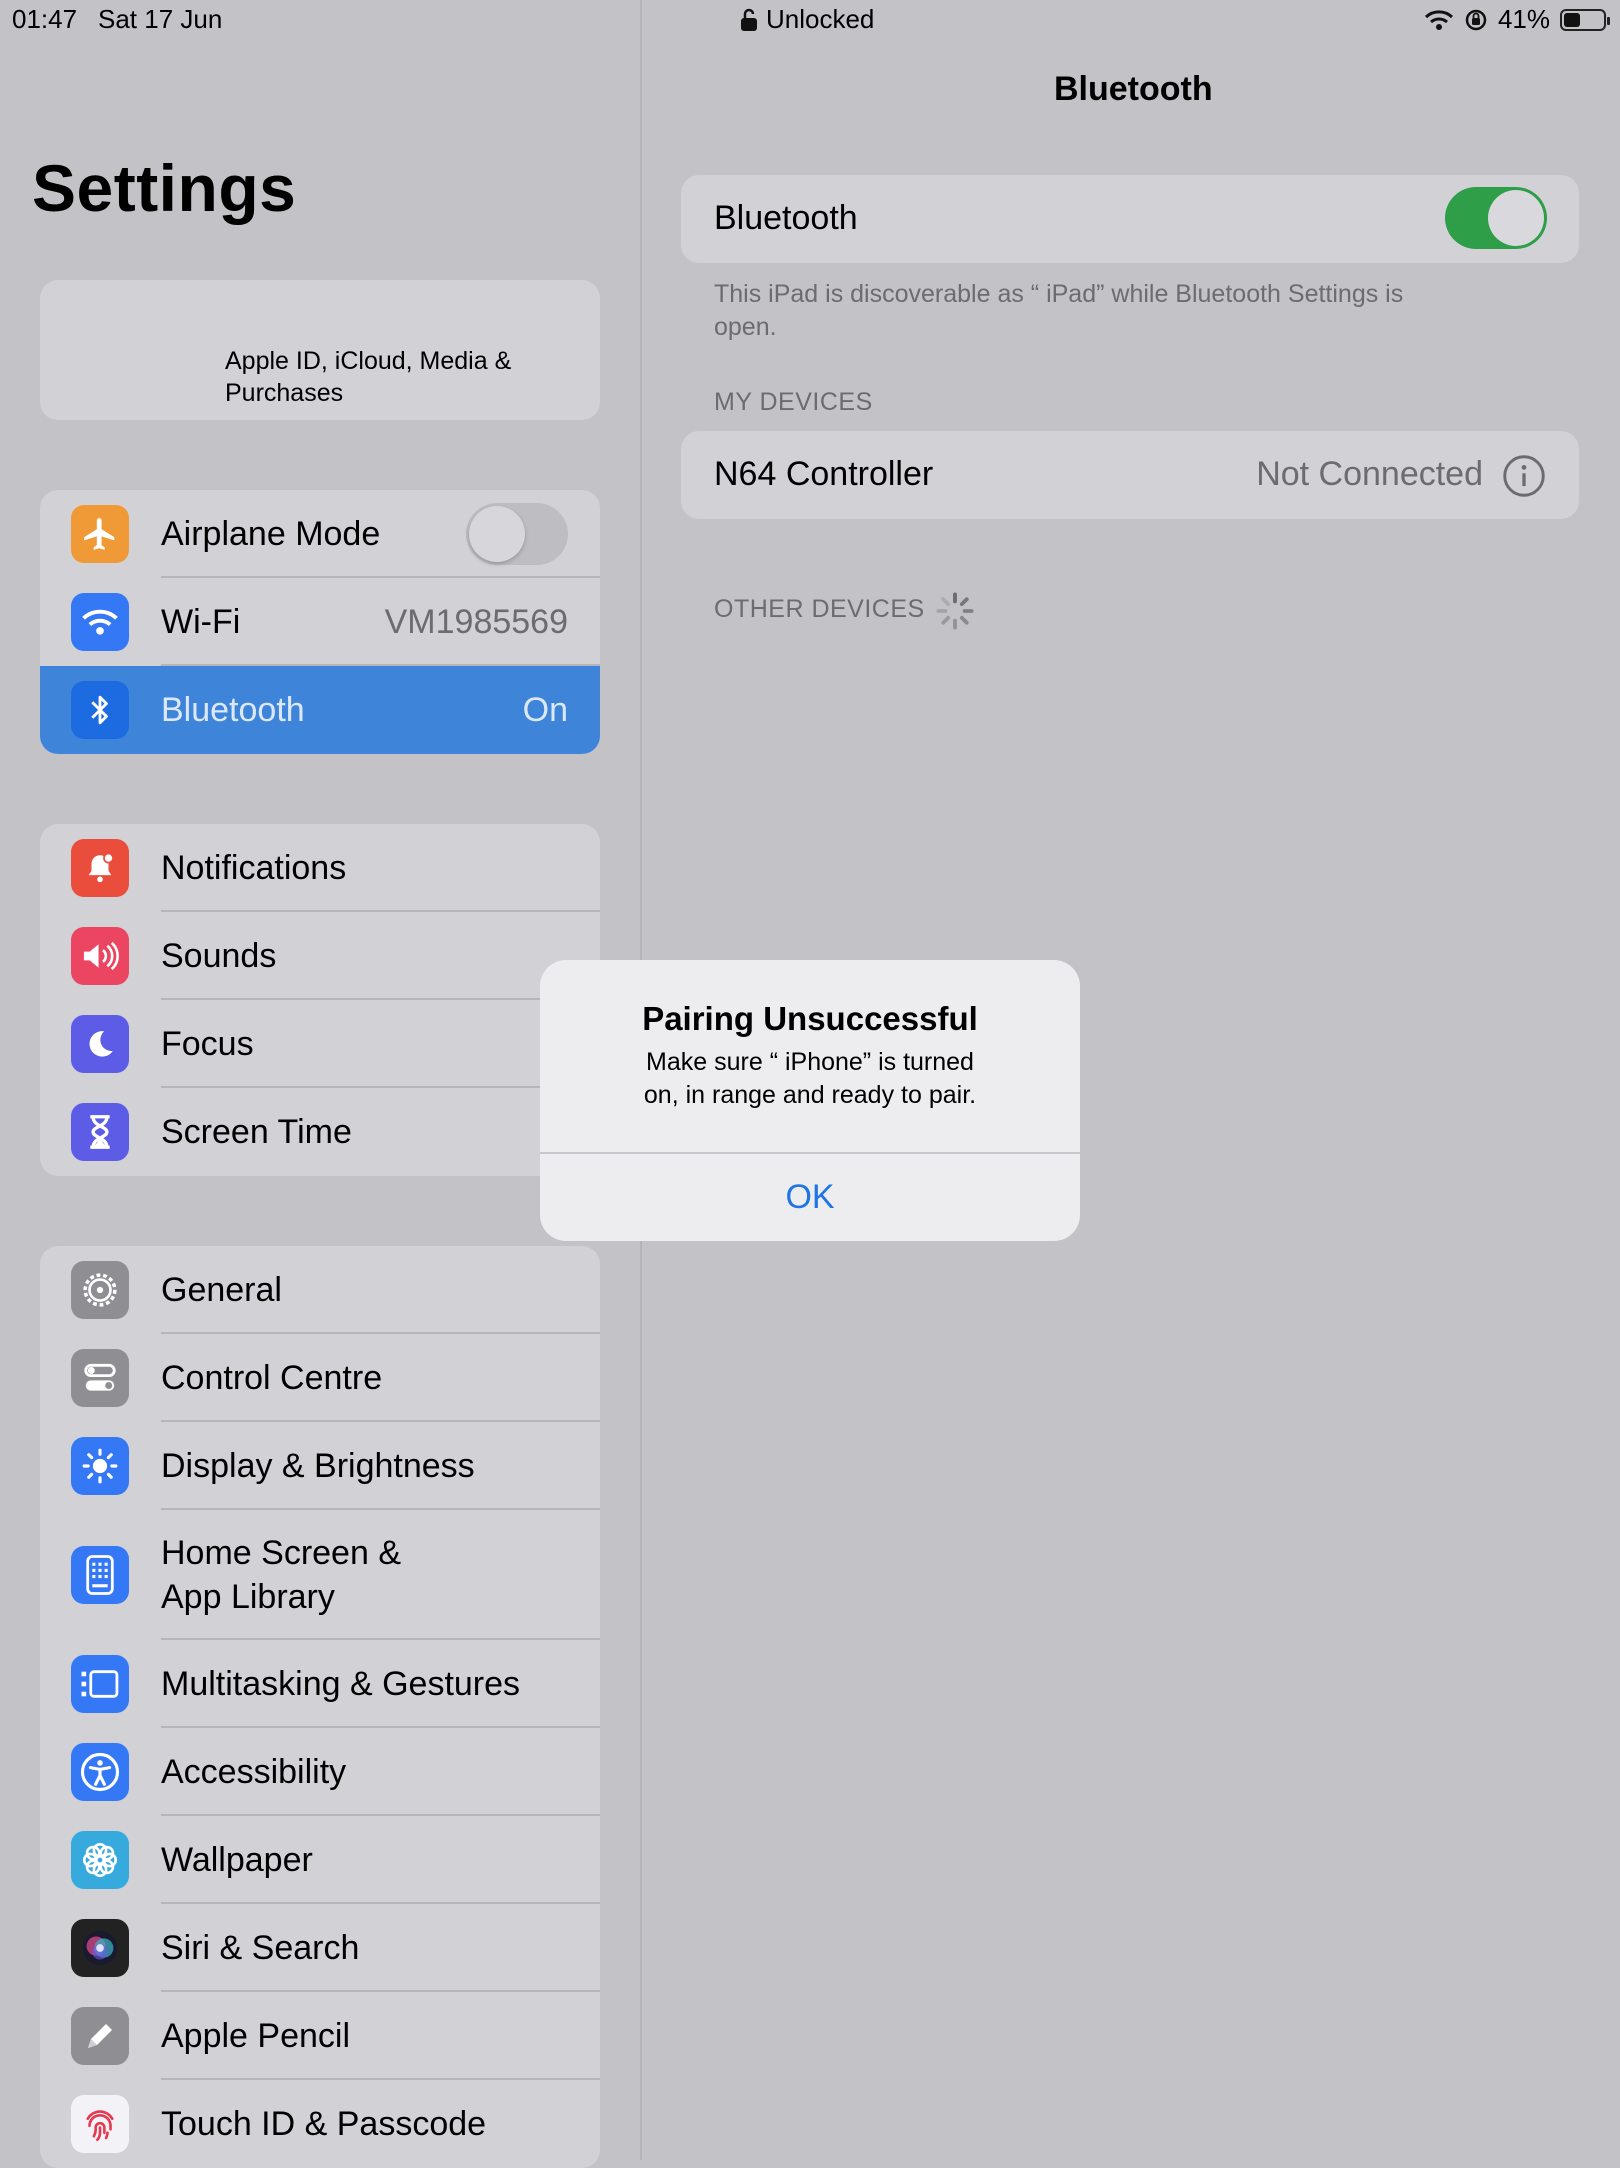 Image resolution: width=1620 pixels, height=2168 pixels. I want to click on alert-message-line1: Make sure “ iPhone” is turned, so click(810, 1062).